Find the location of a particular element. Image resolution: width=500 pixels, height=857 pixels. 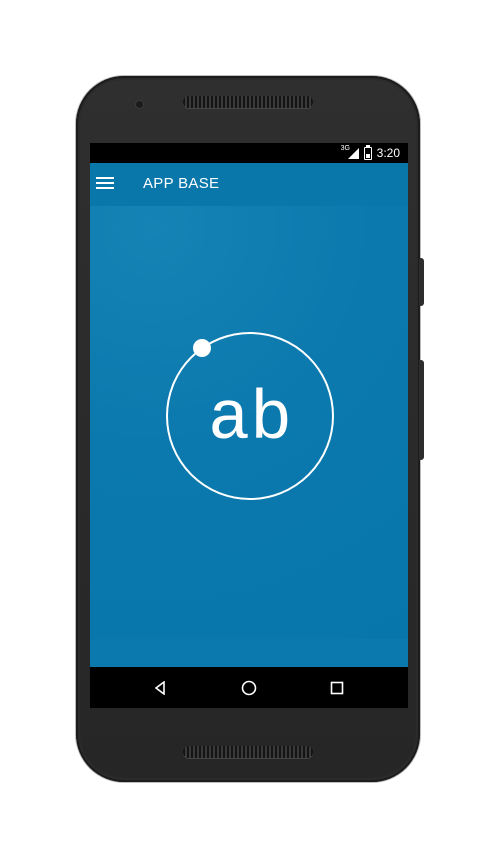

home-button is located at coordinates (249, 687).